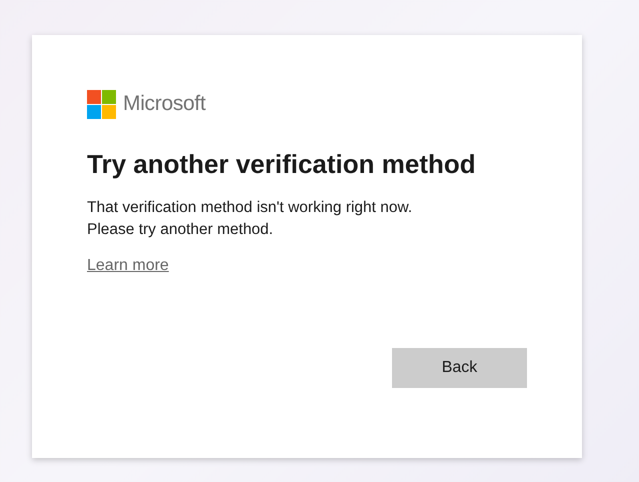  What do you see at coordinates (128, 266) in the screenshot?
I see `learn-more-link: Learn more` at bounding box center [128, 266].